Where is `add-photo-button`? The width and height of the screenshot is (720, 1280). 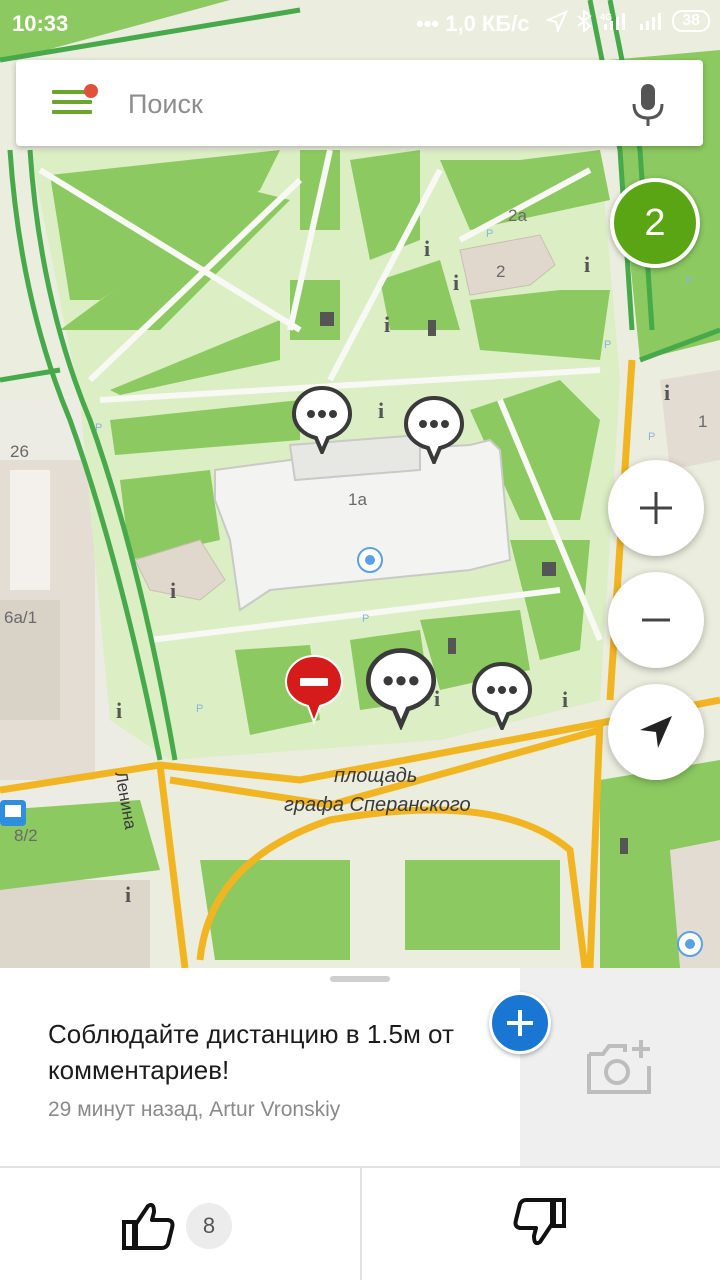 add-photo-button is located at coordinates (620, 1068).